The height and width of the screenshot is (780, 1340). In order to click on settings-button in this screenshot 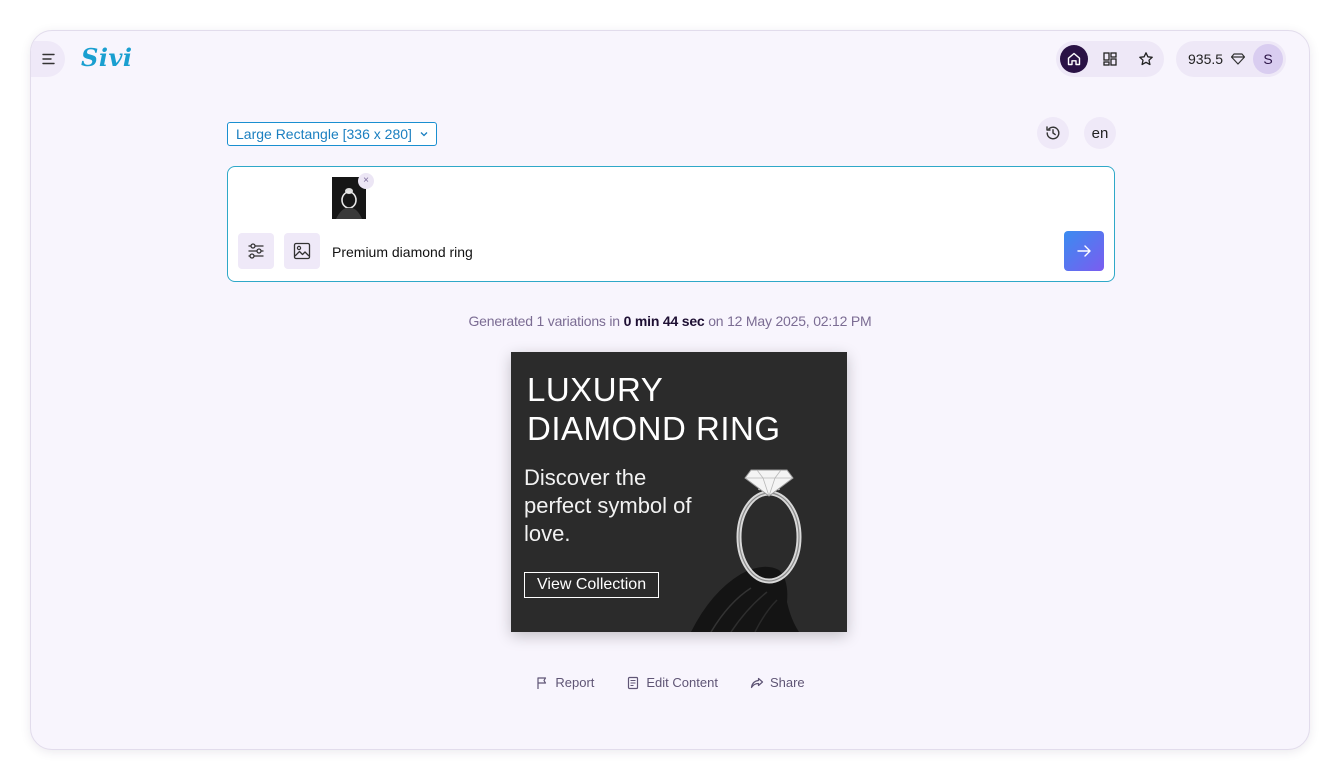, I will do `click(256, 251)`.